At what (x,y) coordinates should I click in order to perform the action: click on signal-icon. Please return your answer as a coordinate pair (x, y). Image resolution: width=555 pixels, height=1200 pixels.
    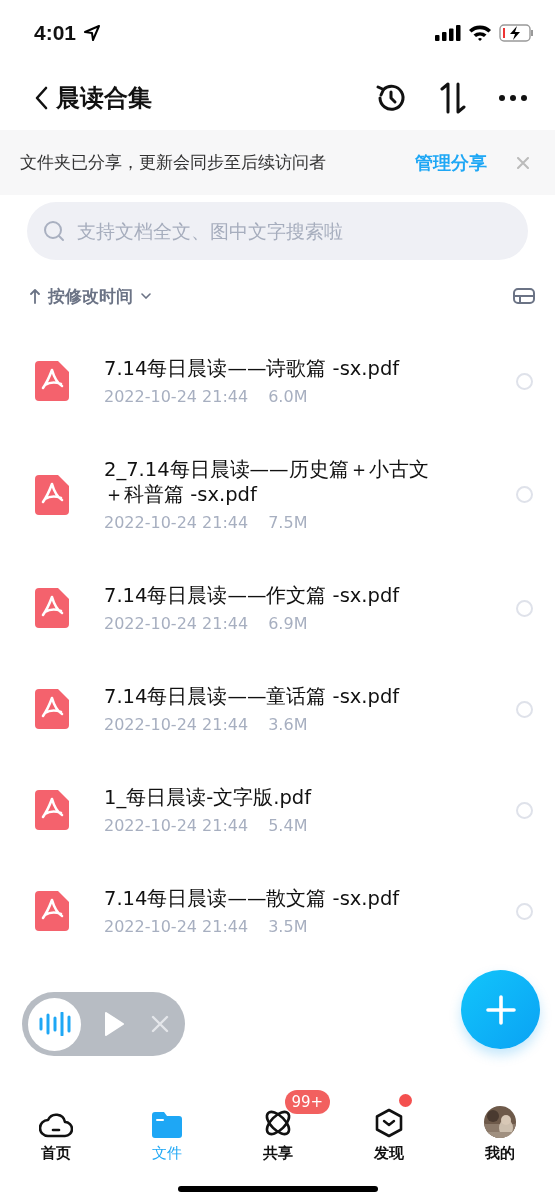
    Looking at the image, I should click on (448, 32).